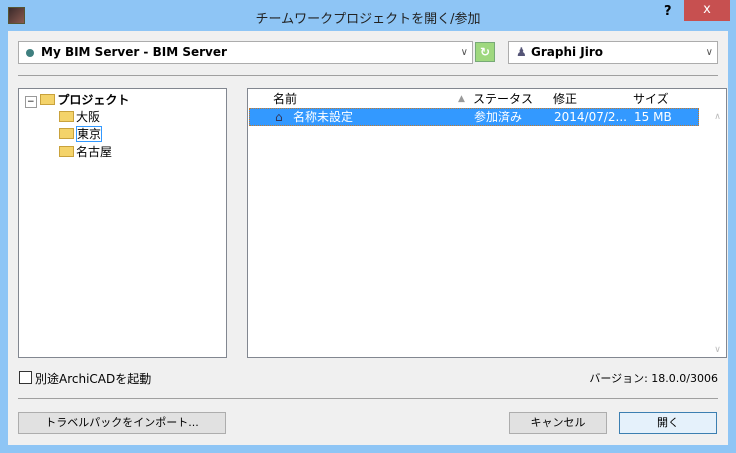 This screenshot has width=736, height=453. I want to click on tree-item-nagoya: 名古屋, so click(85, 152).